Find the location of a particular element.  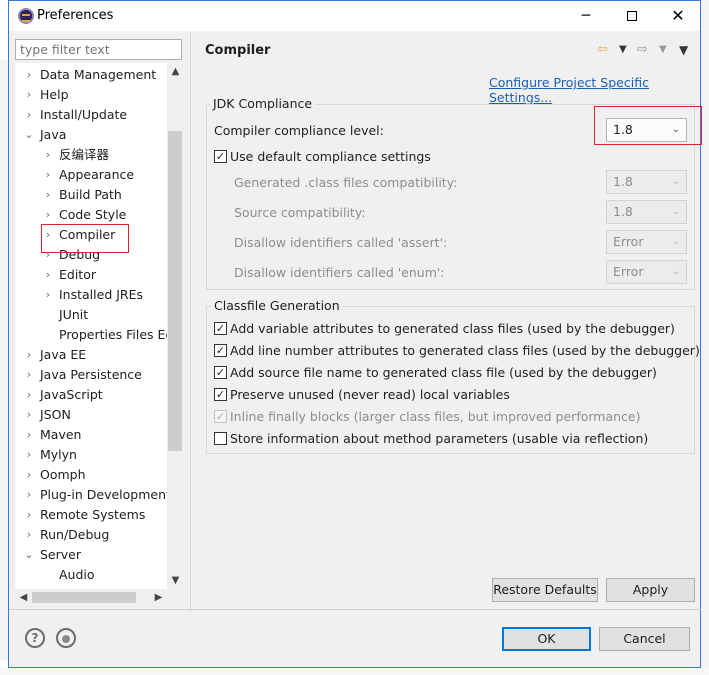

import-export-icon is located at coordinates (66, 638).